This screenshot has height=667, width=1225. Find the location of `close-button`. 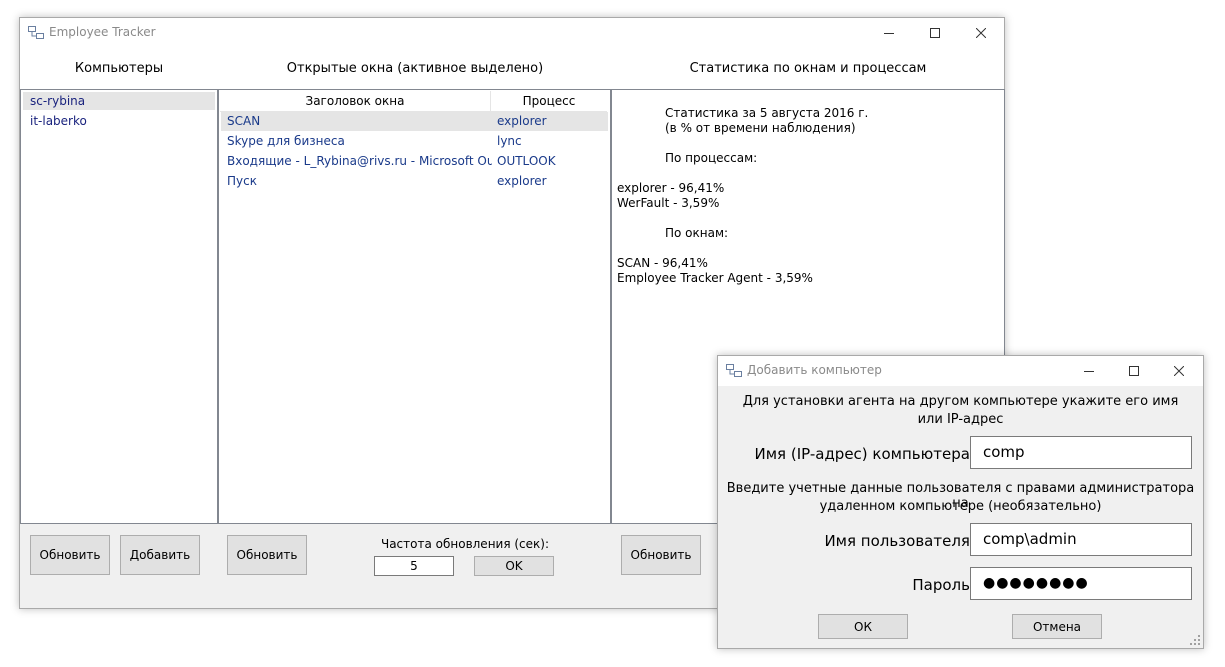

close-button is located at coordinates (981, 33).